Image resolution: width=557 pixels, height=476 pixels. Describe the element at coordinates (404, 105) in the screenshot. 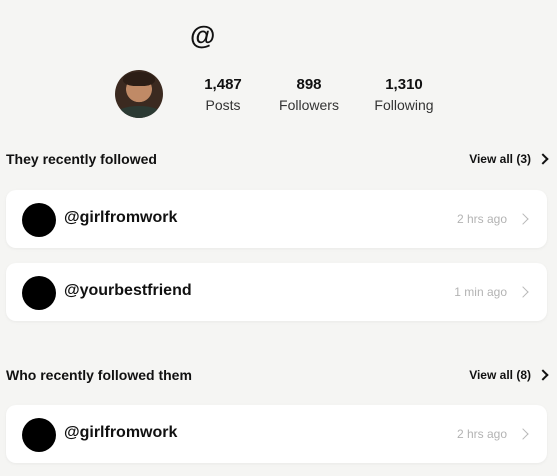

I see `stat-following-label: Following` at that location.